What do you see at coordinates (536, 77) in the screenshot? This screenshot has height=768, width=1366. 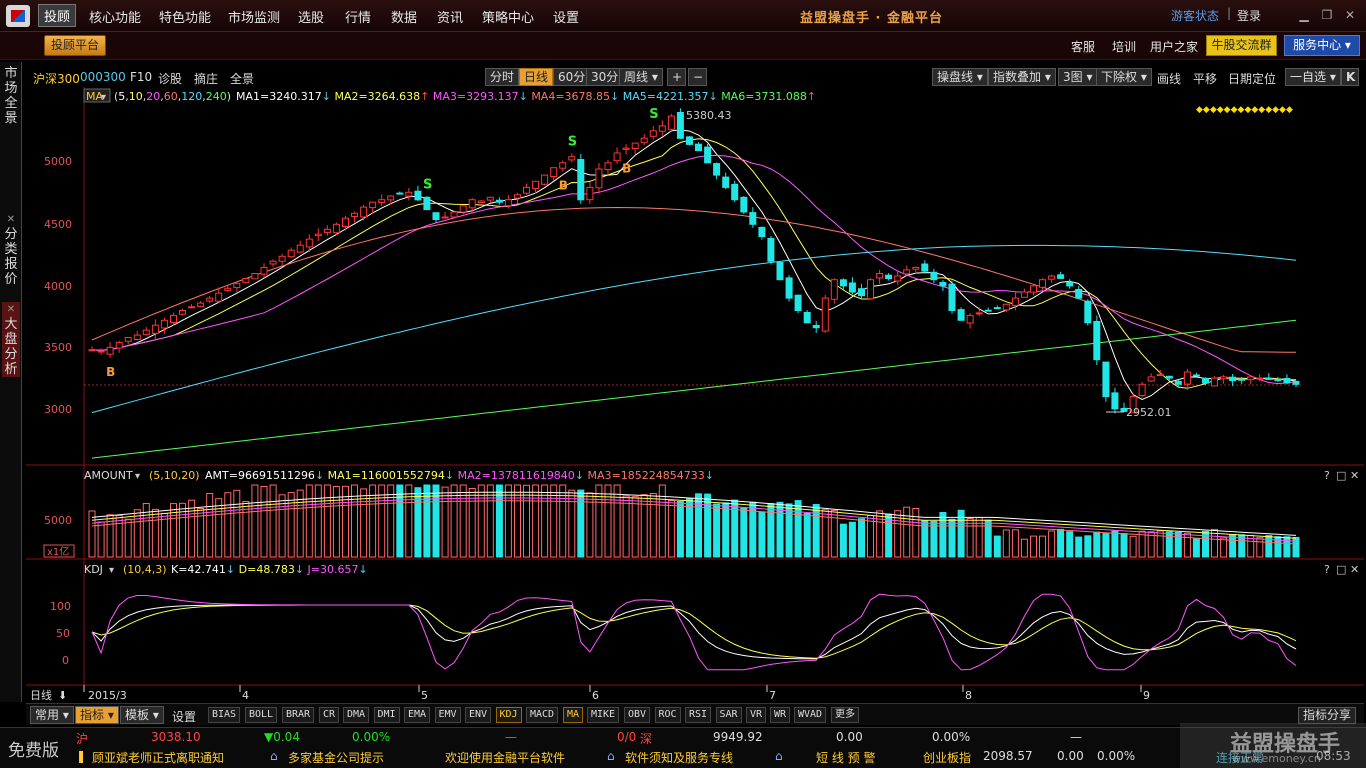 I see `period-button-daily: 日线` at bounding box center [536, 77].